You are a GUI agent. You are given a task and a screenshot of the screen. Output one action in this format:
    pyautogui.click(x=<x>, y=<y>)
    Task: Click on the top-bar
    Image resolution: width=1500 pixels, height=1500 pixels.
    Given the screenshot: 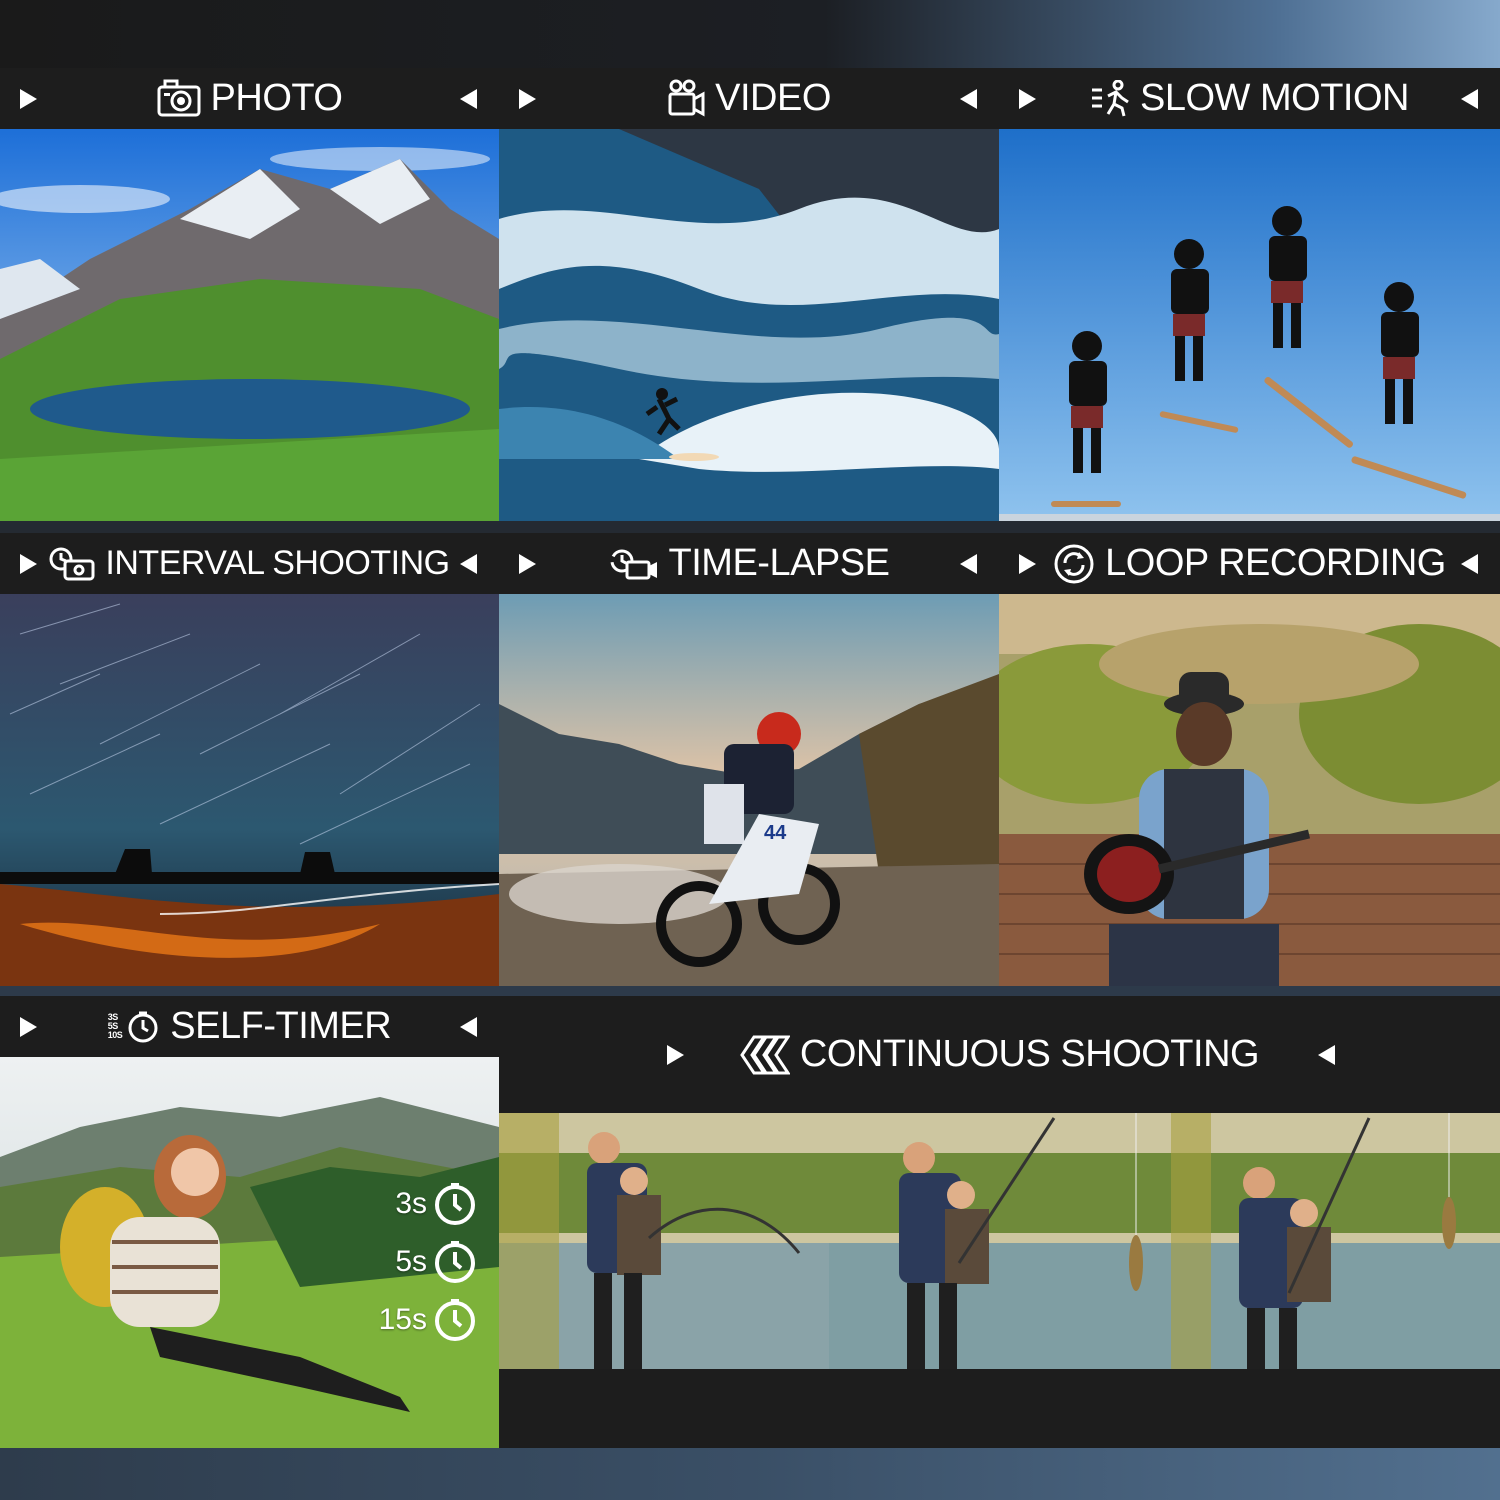 What is the action you would take?
    pyautogui.click(x=750, y=34)
    